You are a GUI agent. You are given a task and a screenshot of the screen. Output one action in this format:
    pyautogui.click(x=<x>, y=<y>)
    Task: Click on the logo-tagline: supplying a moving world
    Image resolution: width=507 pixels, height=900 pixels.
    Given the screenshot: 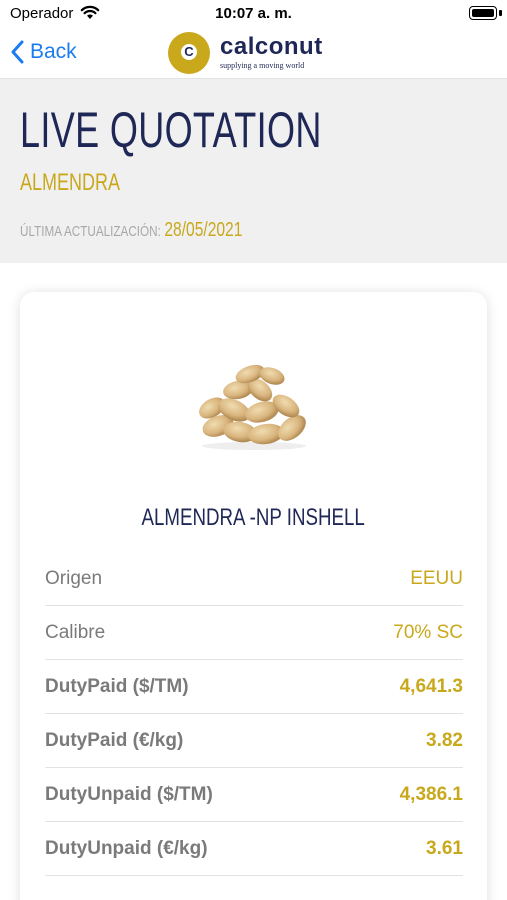 What is the action you would take?
    pyautogui.click(x=262, y=65)
    